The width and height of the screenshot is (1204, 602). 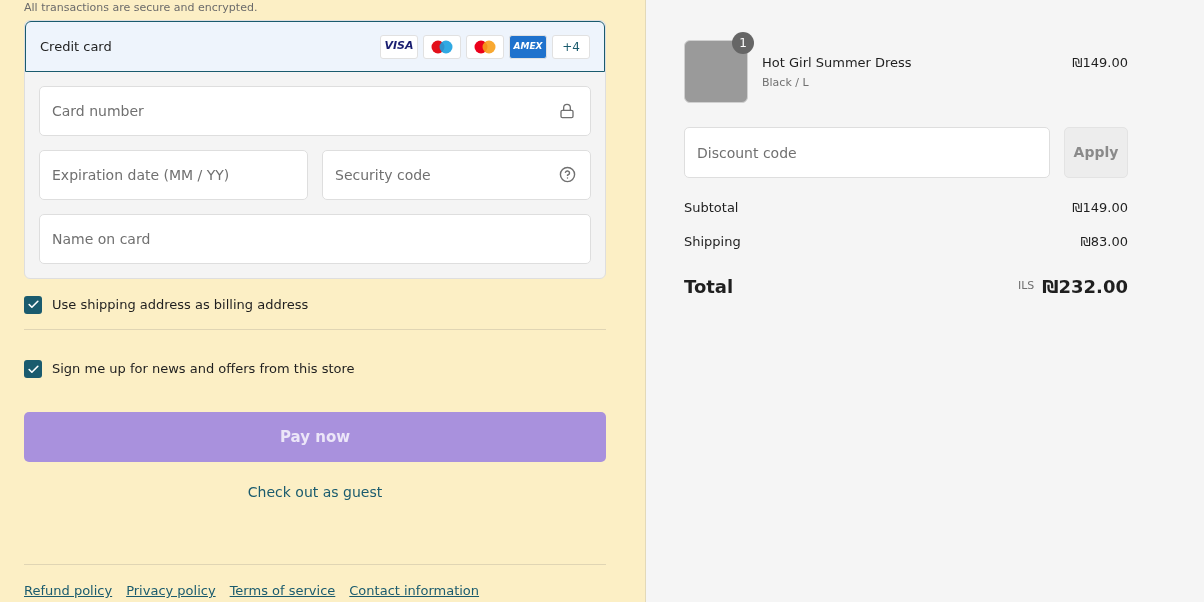 I want to click on quantity-badge: 1, so click(x=743, y=43).